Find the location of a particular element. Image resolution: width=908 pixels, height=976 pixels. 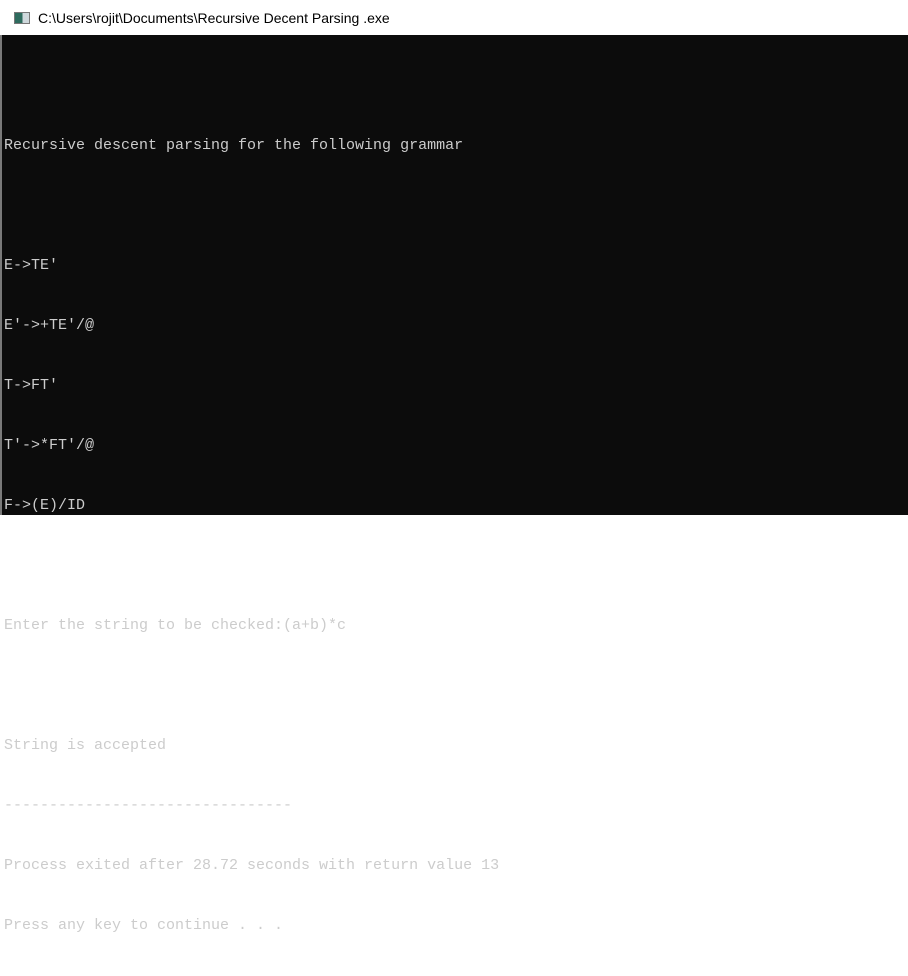

grammar-rule: T->FT' is located at coordinates (31, 385).